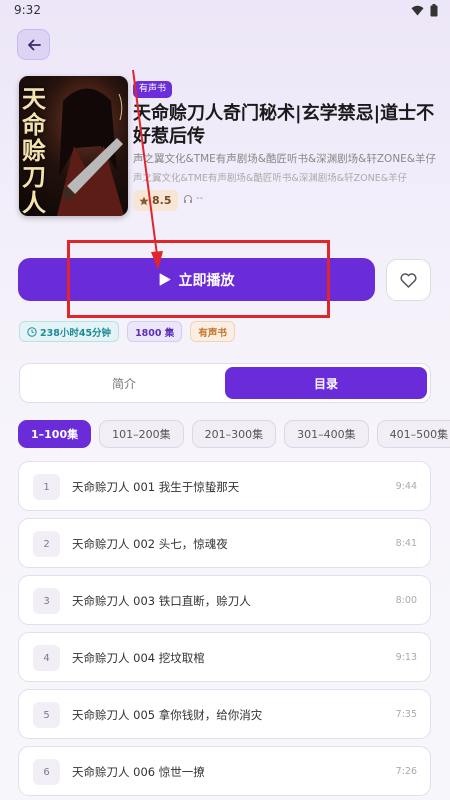  I want to click on episode-number: 4, so click(46, 658).